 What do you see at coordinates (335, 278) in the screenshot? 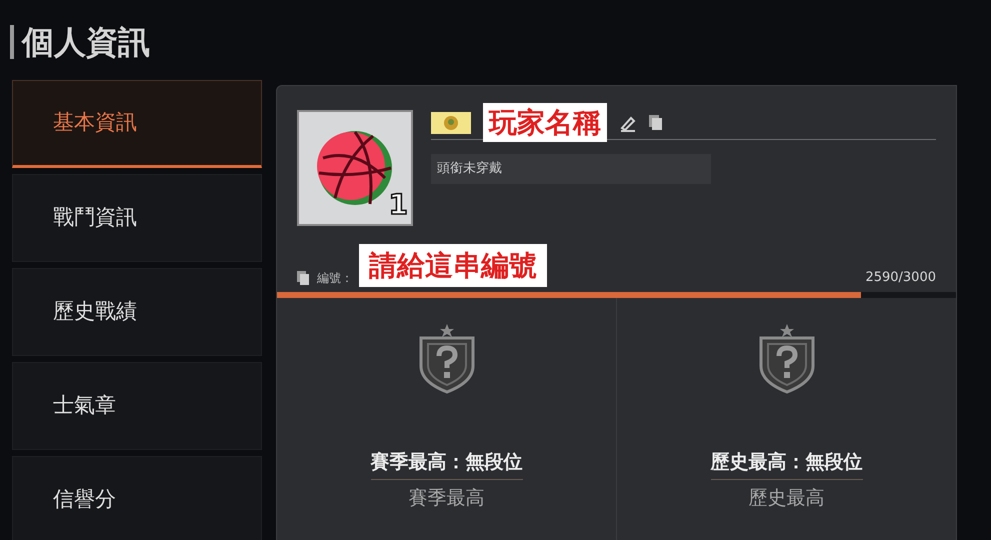
I see `id-label: 編號：` at bounding box center [335, 278].